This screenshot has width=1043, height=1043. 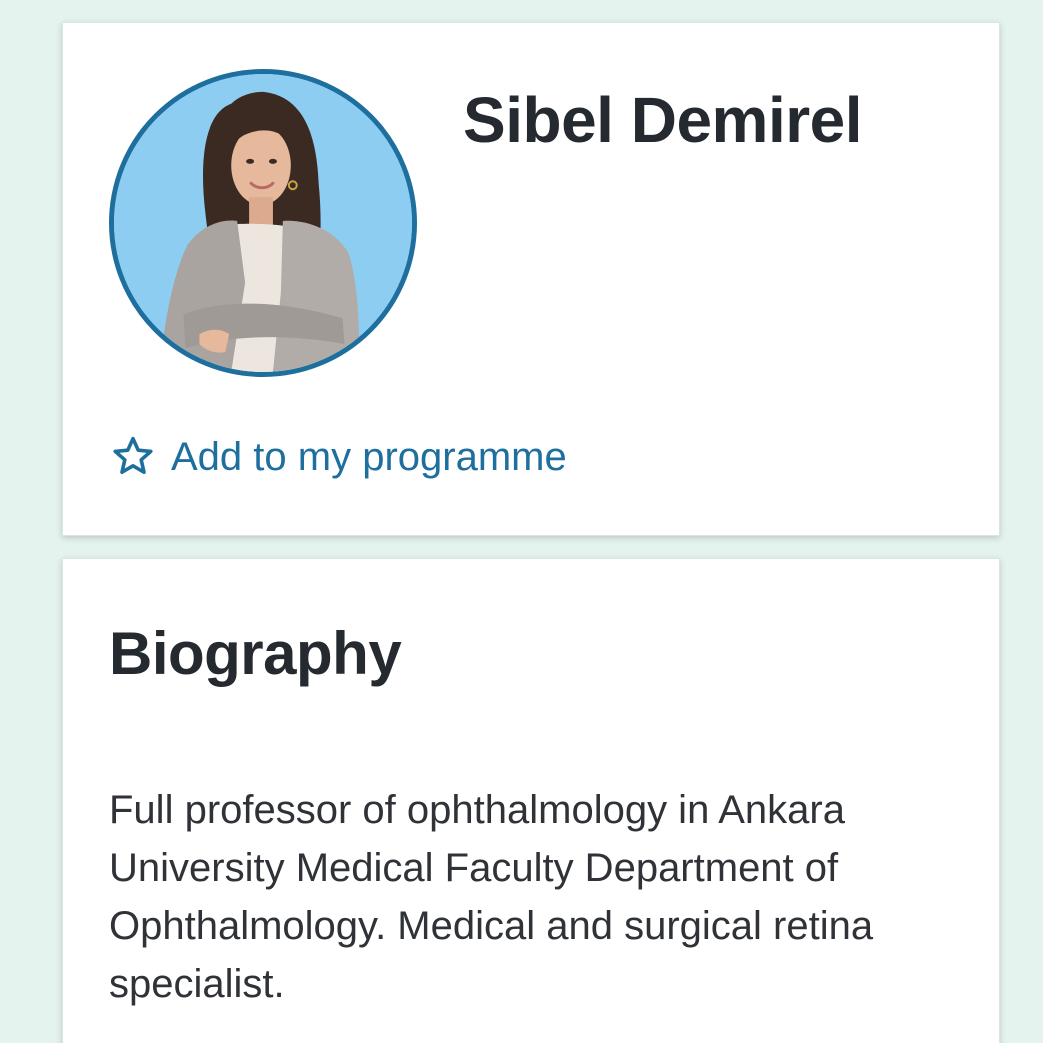 What do you see at coordinates (663, 120) in the screenshot?
I see `speaker-name: Sibel Demirel` at bounding box center [663, 120].